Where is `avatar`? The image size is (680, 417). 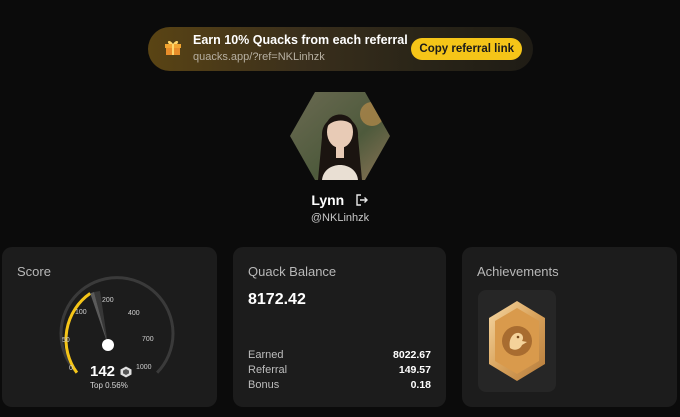 avatar is located at coordinates (340, 136).